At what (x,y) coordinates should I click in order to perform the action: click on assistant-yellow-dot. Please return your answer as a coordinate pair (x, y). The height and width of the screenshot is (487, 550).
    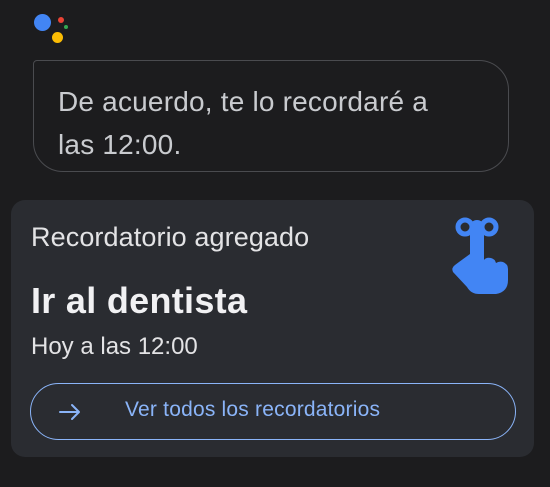
    Looking at the image, I should click on (57, 37).